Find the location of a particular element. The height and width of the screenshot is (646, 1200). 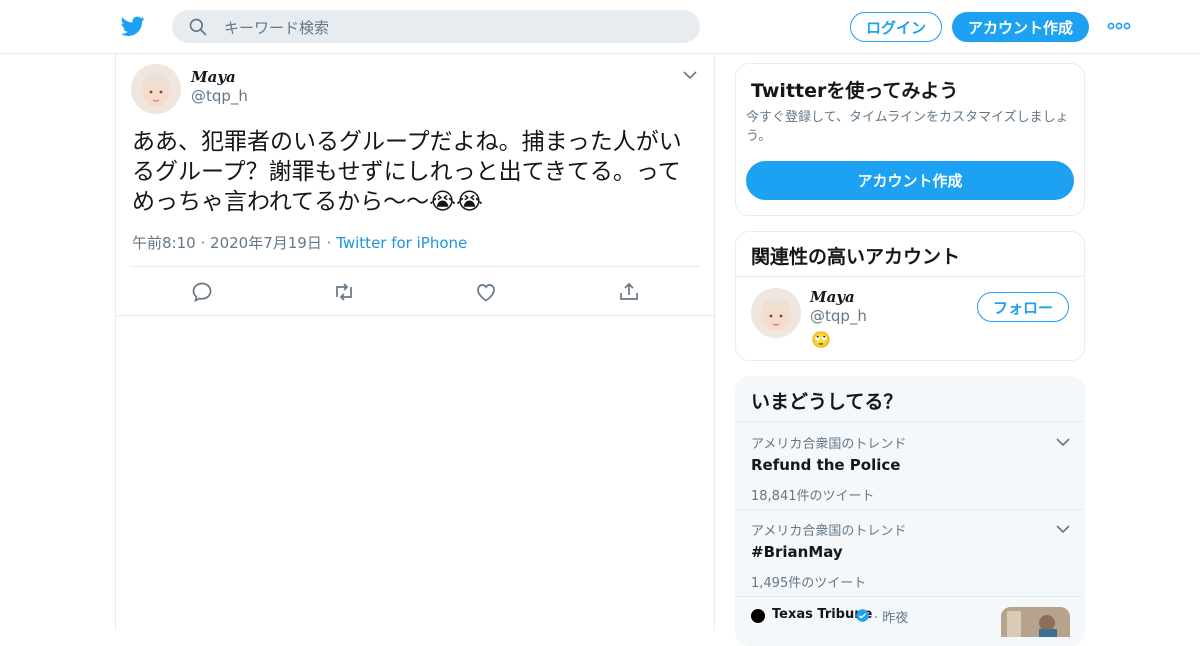

card-title: Twitterを使ってみよう is located at coordinates (855, 91).